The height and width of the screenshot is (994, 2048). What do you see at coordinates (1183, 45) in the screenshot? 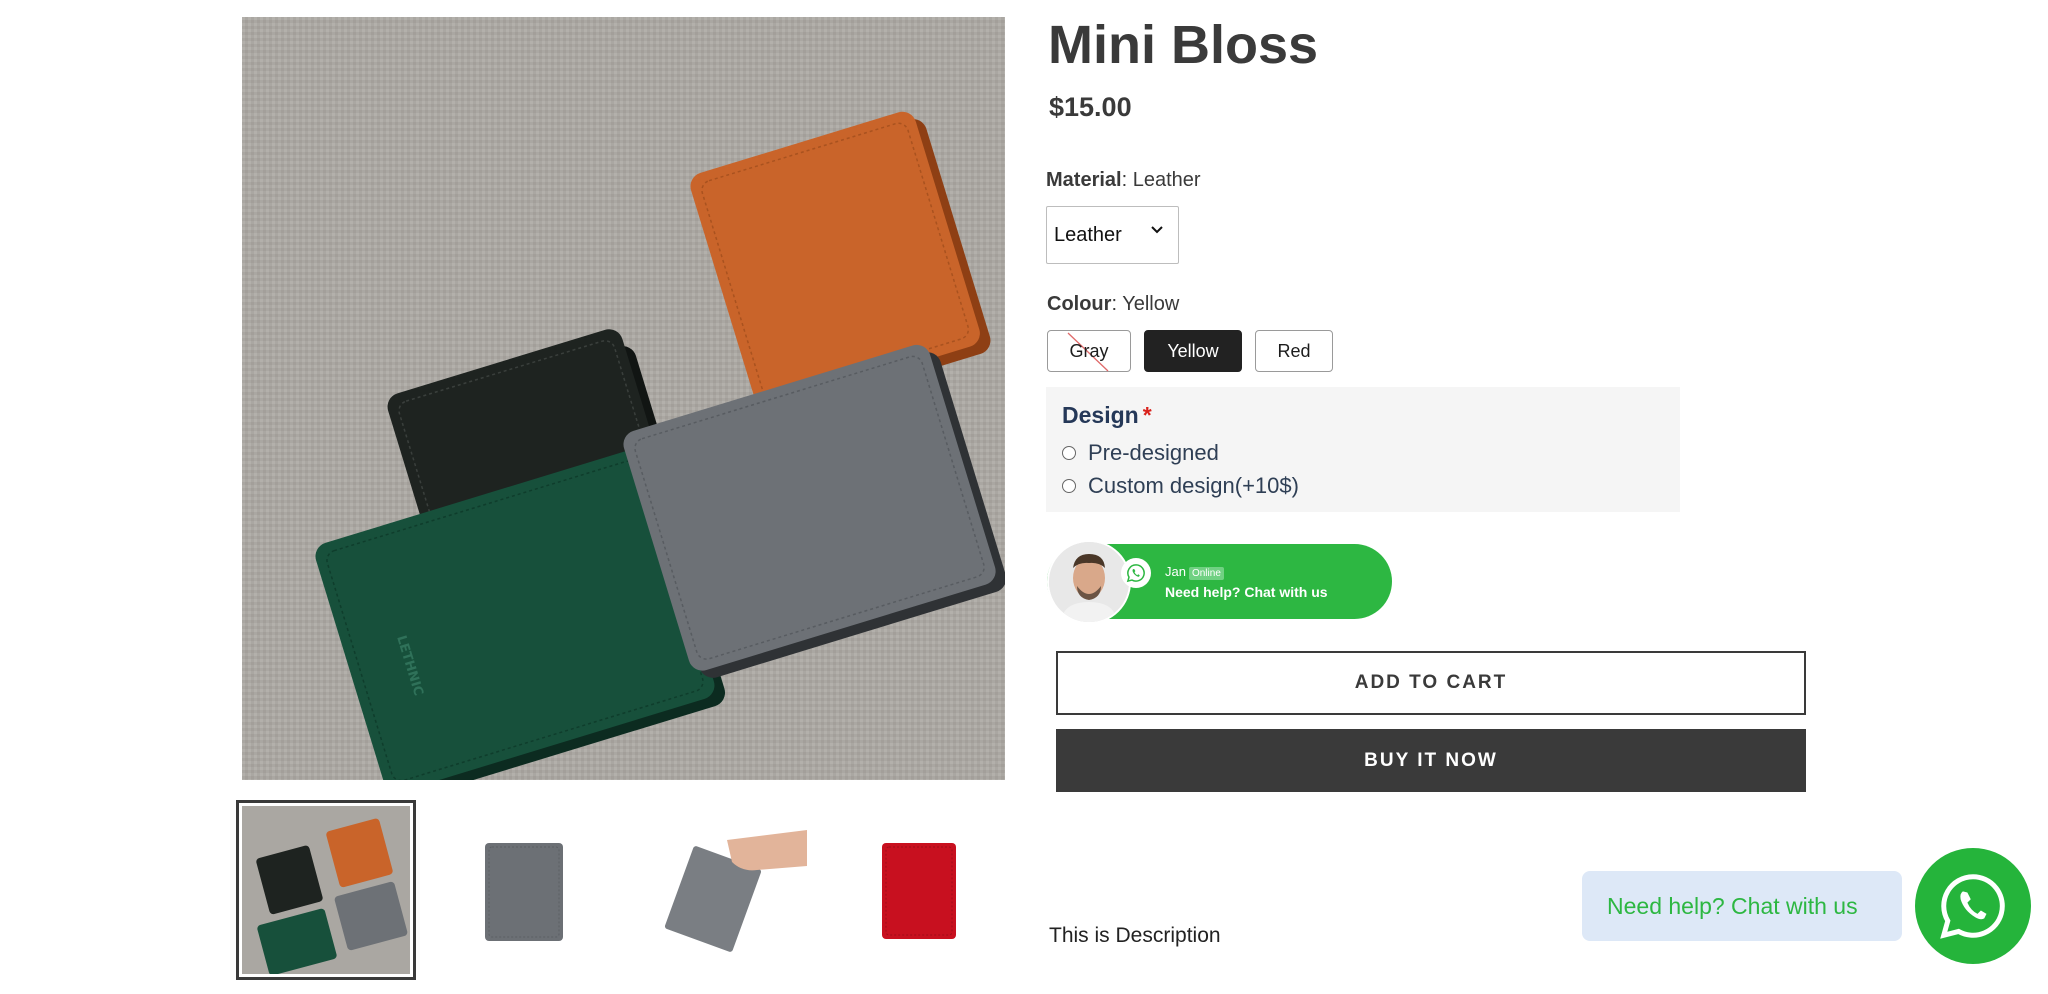
I see `product-title: Mini Bloss` at bounding box center [1183, 45].